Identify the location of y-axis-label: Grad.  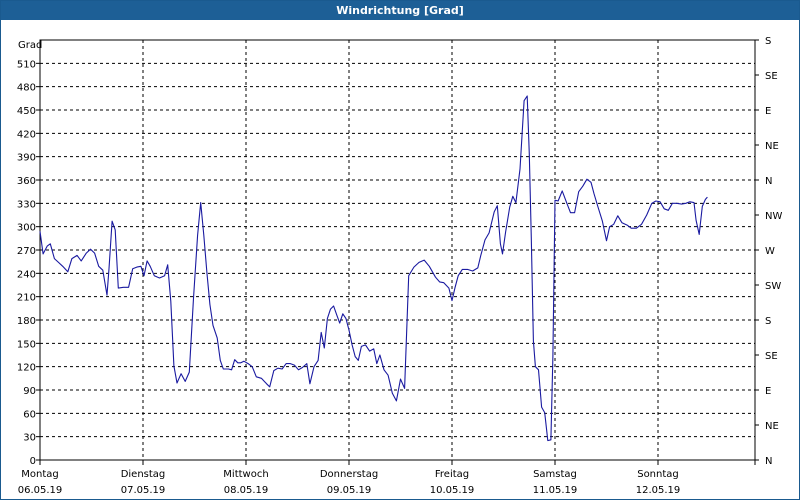
(30, 45).